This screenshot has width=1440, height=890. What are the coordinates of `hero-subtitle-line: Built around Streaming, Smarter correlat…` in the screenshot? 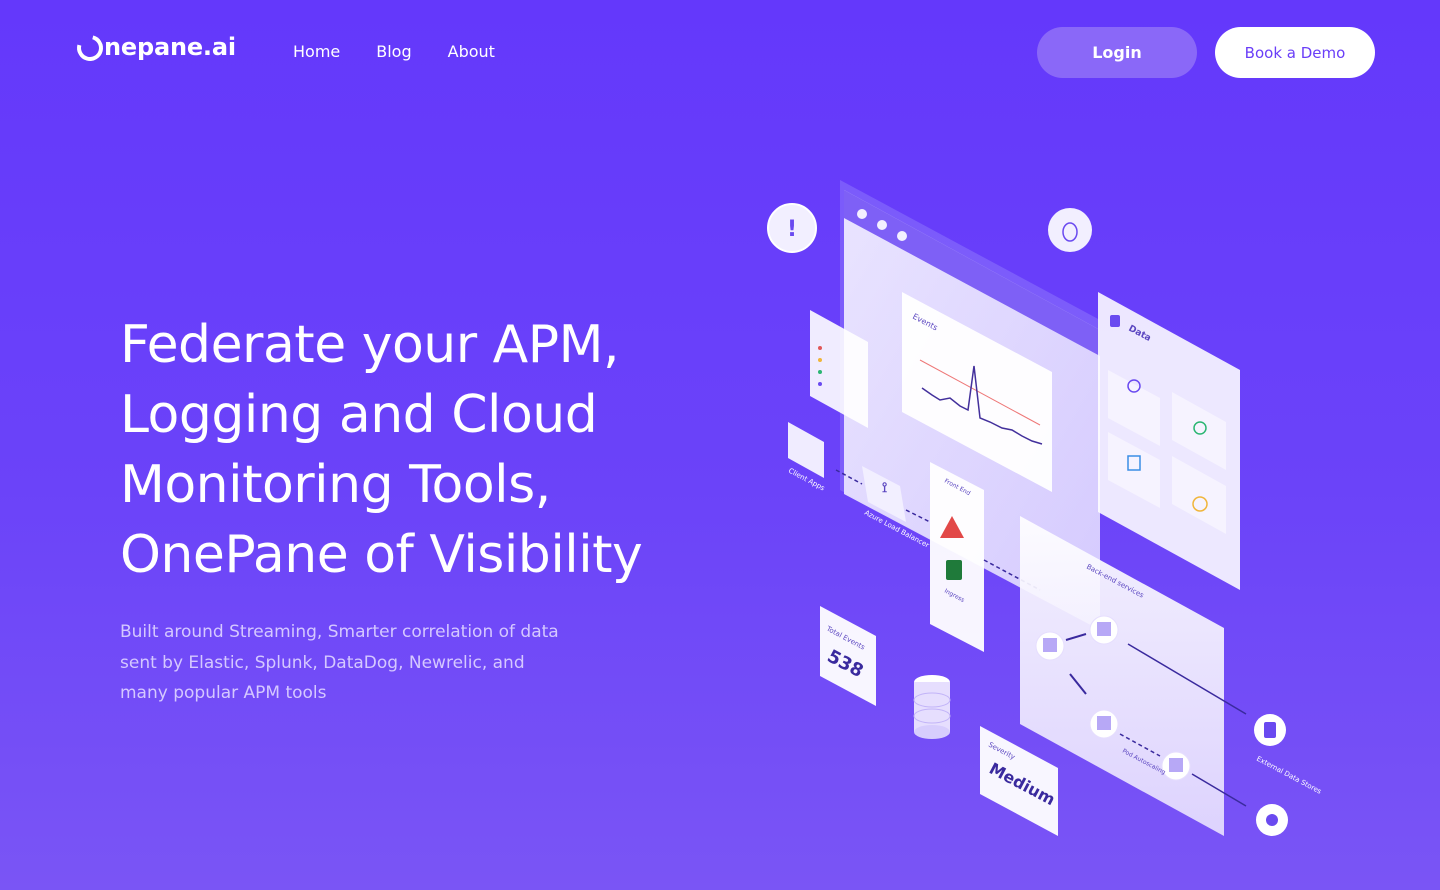 It's located at (339, 632).